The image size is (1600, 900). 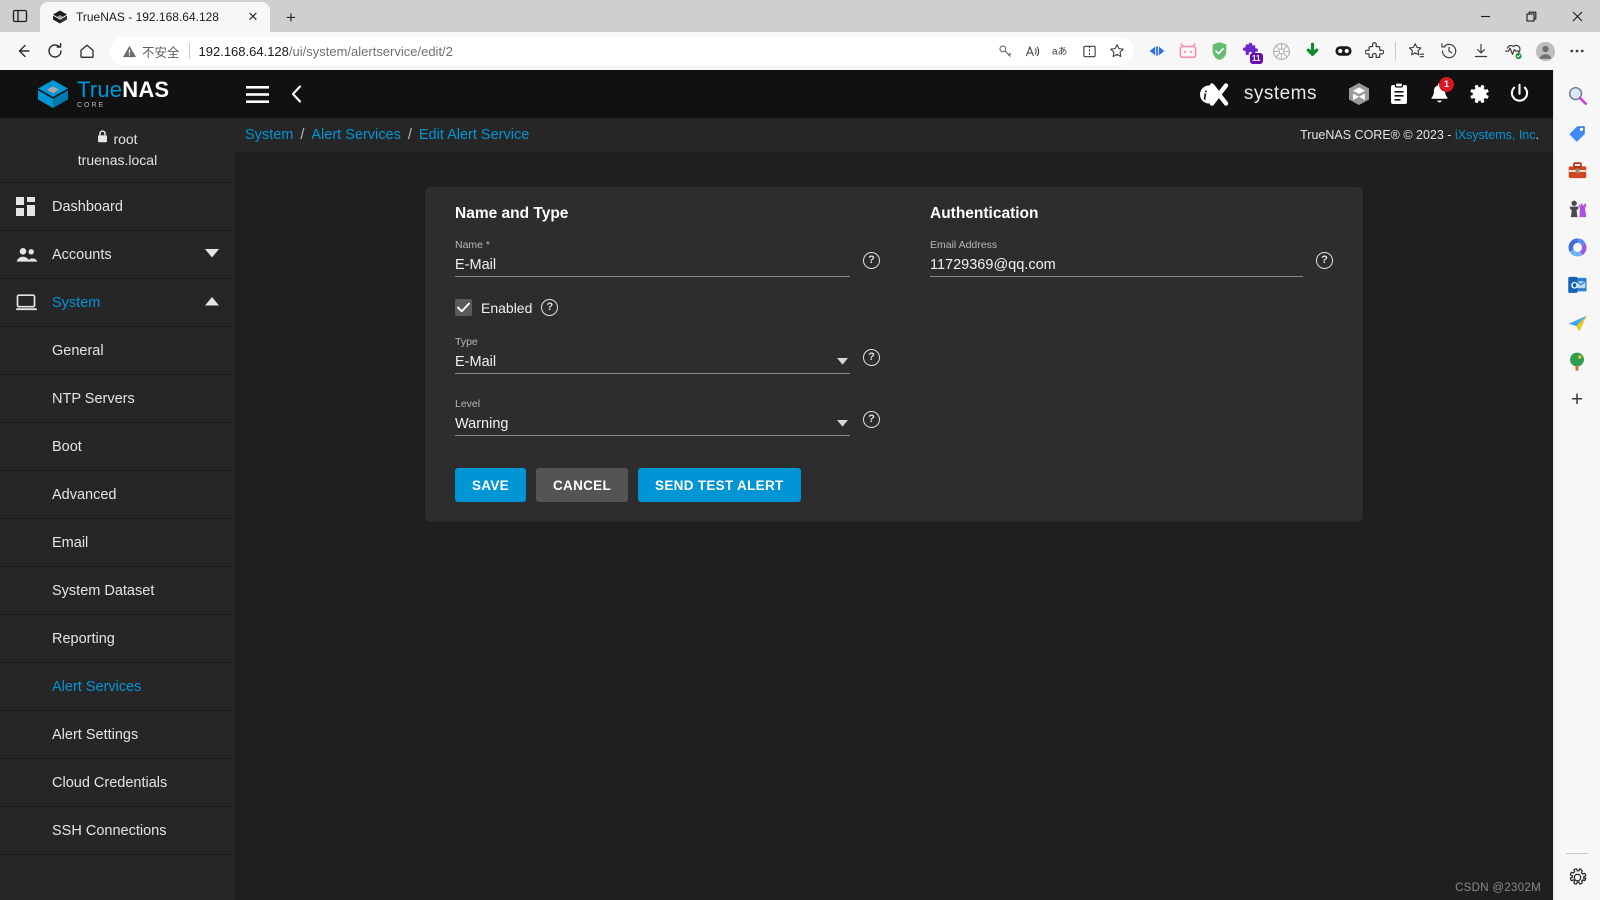 I want to click on telegram-plane-icon, so click(x=1577, y=323).